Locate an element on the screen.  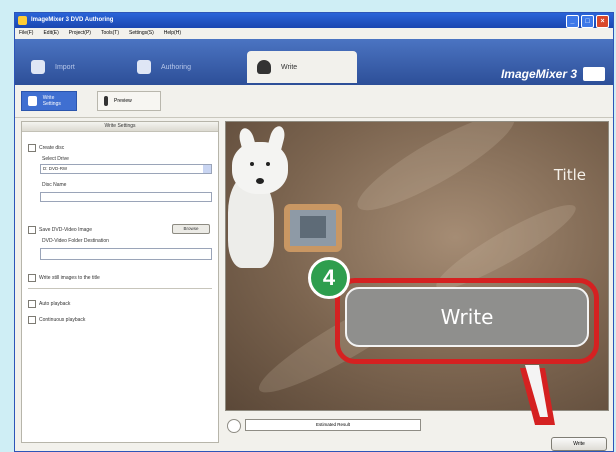
step-number-badge: 4 is located at coordinates (329, 278).